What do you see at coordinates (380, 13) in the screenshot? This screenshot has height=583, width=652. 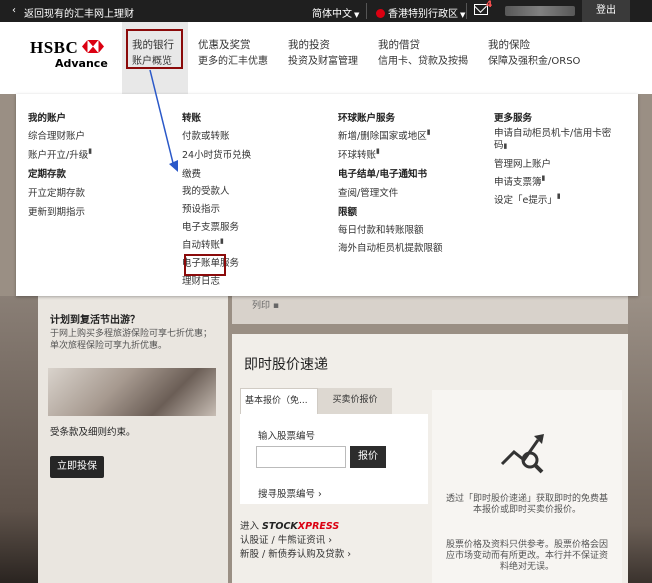 I see `flag-icon` at bounding box center [380, 13].